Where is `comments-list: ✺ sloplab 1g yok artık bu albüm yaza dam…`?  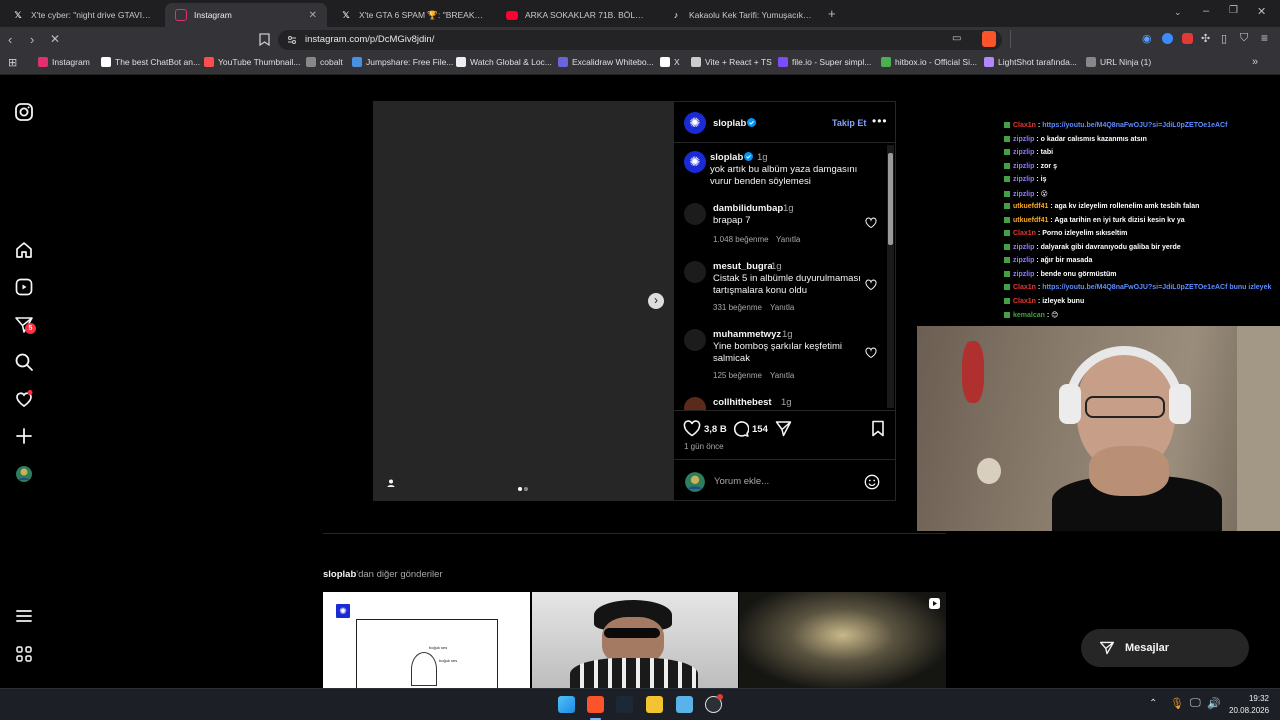 comments-list: ✺ sloplab 1g yok artık bu albüm yaza dam… is located at coordinates (785, 276).